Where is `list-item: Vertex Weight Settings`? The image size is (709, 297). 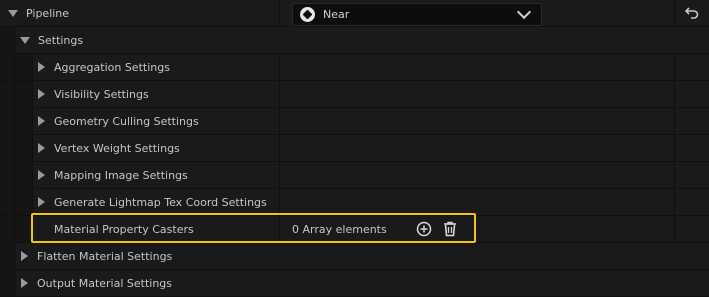 list-item: Vertex Weight Settings is located at coordinates (354, 148).